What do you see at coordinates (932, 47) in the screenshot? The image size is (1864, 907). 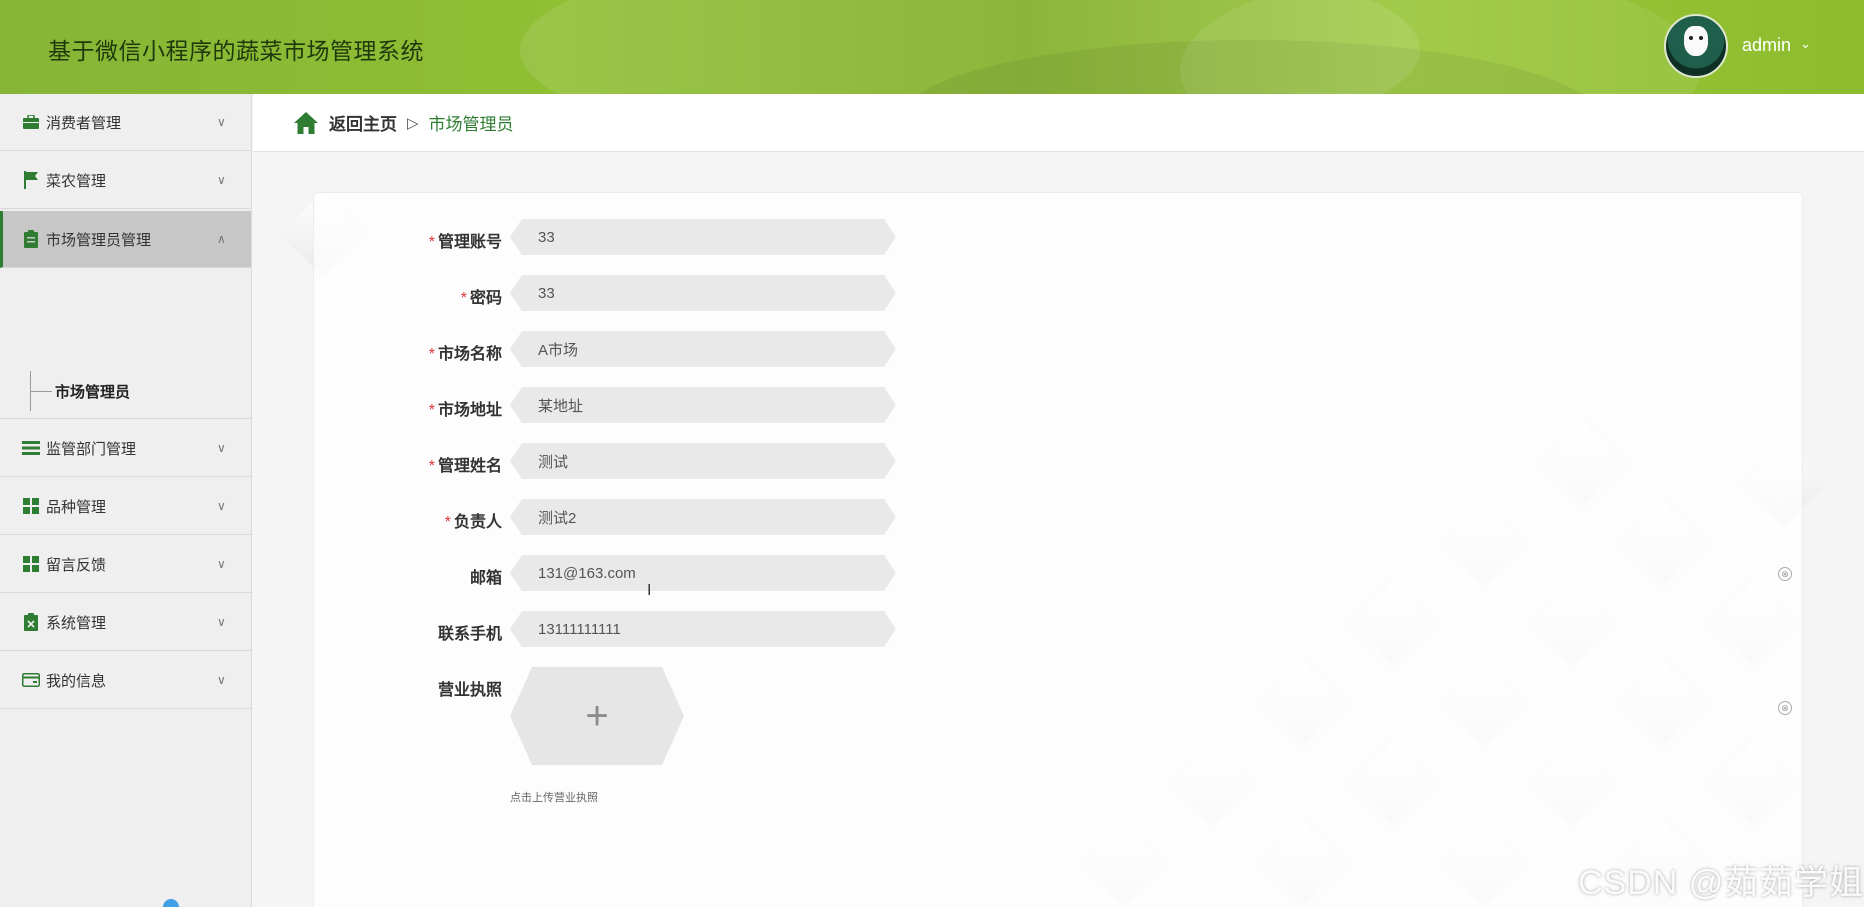 I see `top-header: 基于微信小程序的蔬菜市场管理系统 admin ⌄` at bounding box center [932, 47].